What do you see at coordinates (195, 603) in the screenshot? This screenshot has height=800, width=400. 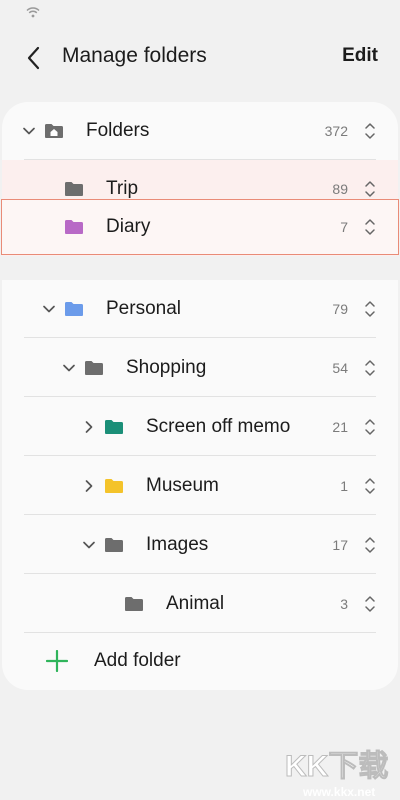 I see `folder-name: Animal` at bounding box center [195, 603].